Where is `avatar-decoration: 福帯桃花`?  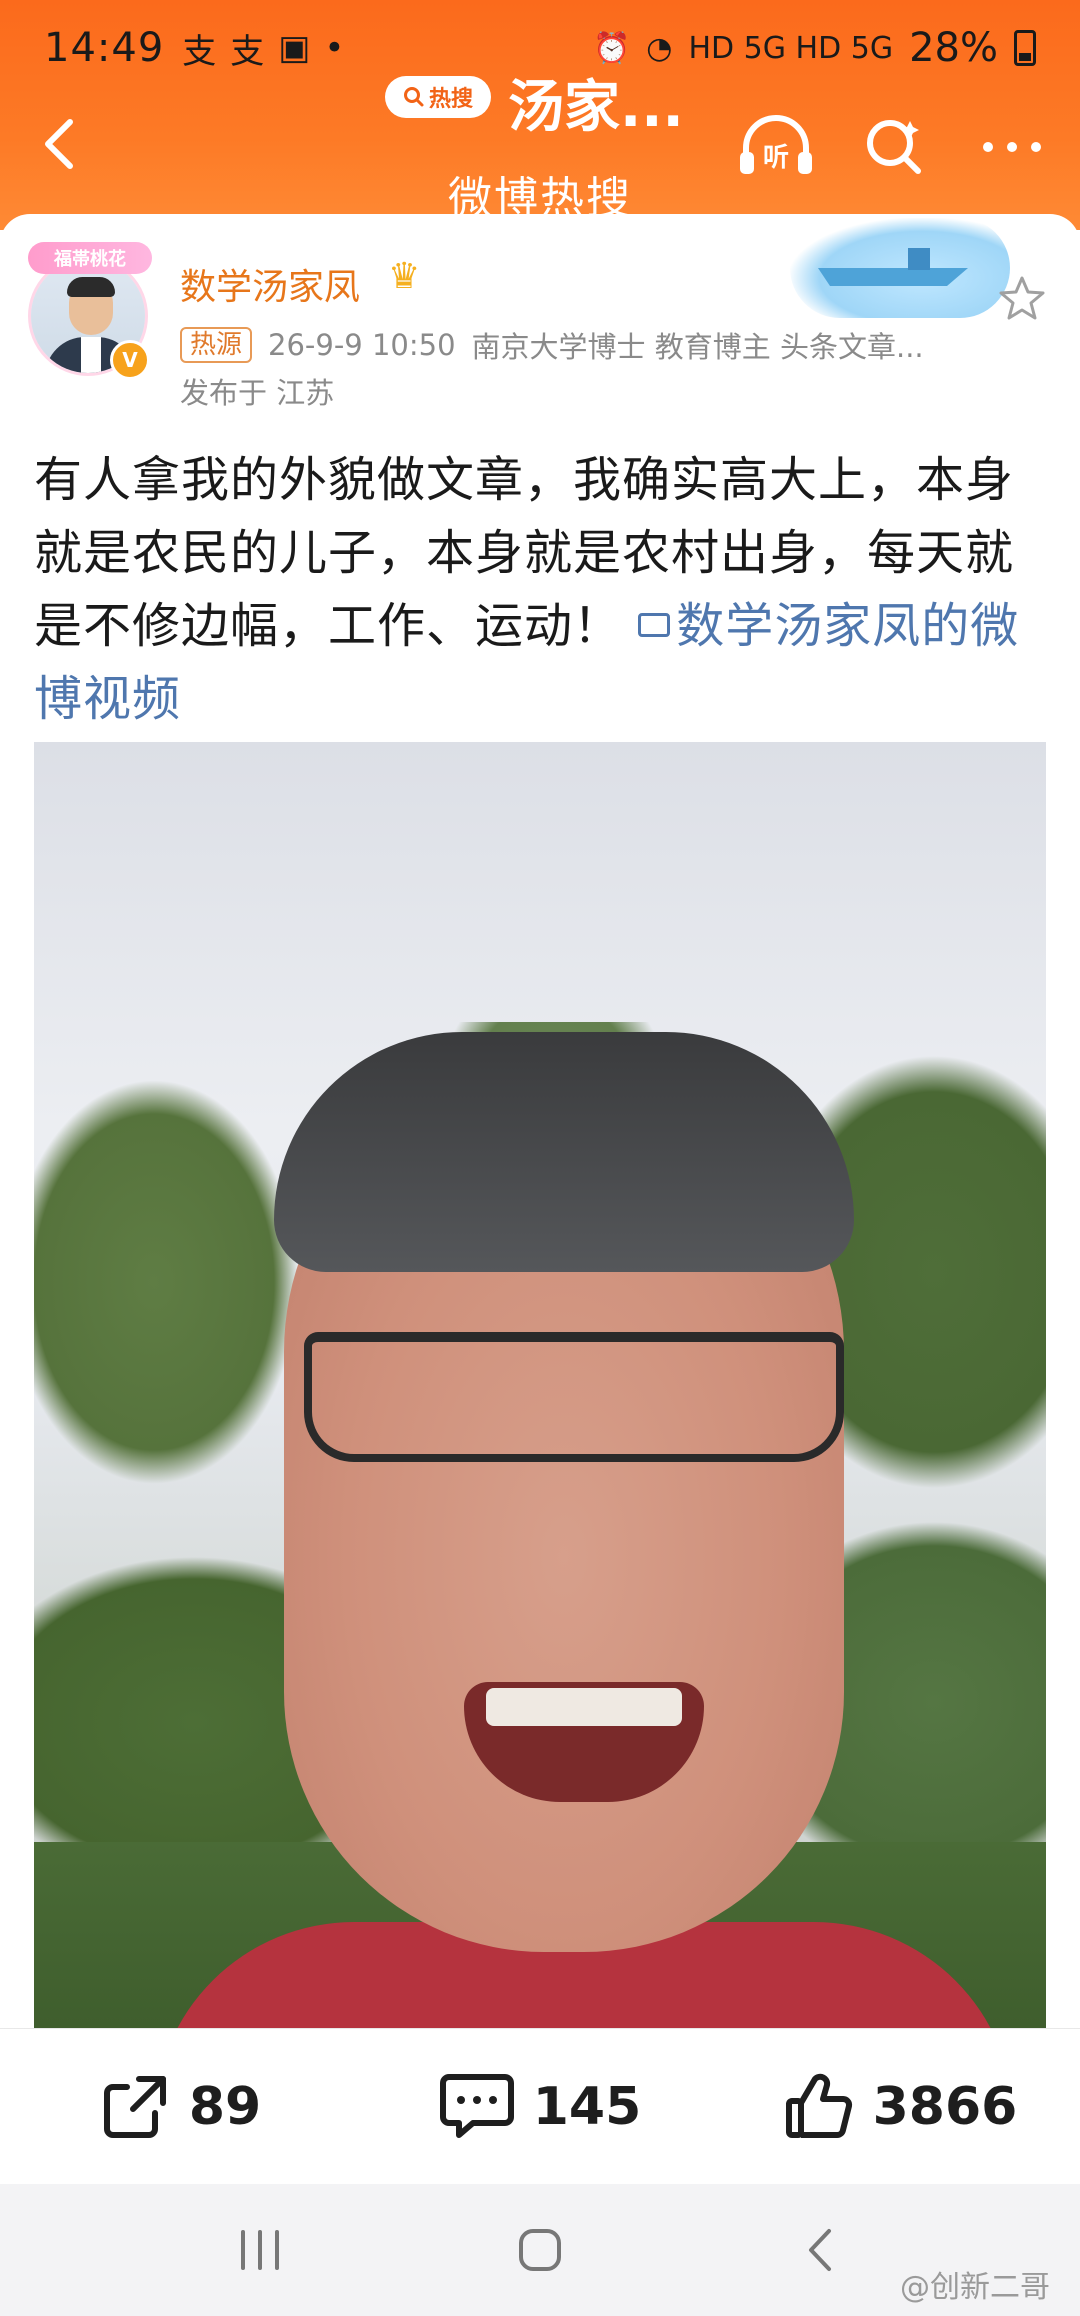
avatar-decoration: 福帯桃花 is located at coordinates (90, 258).